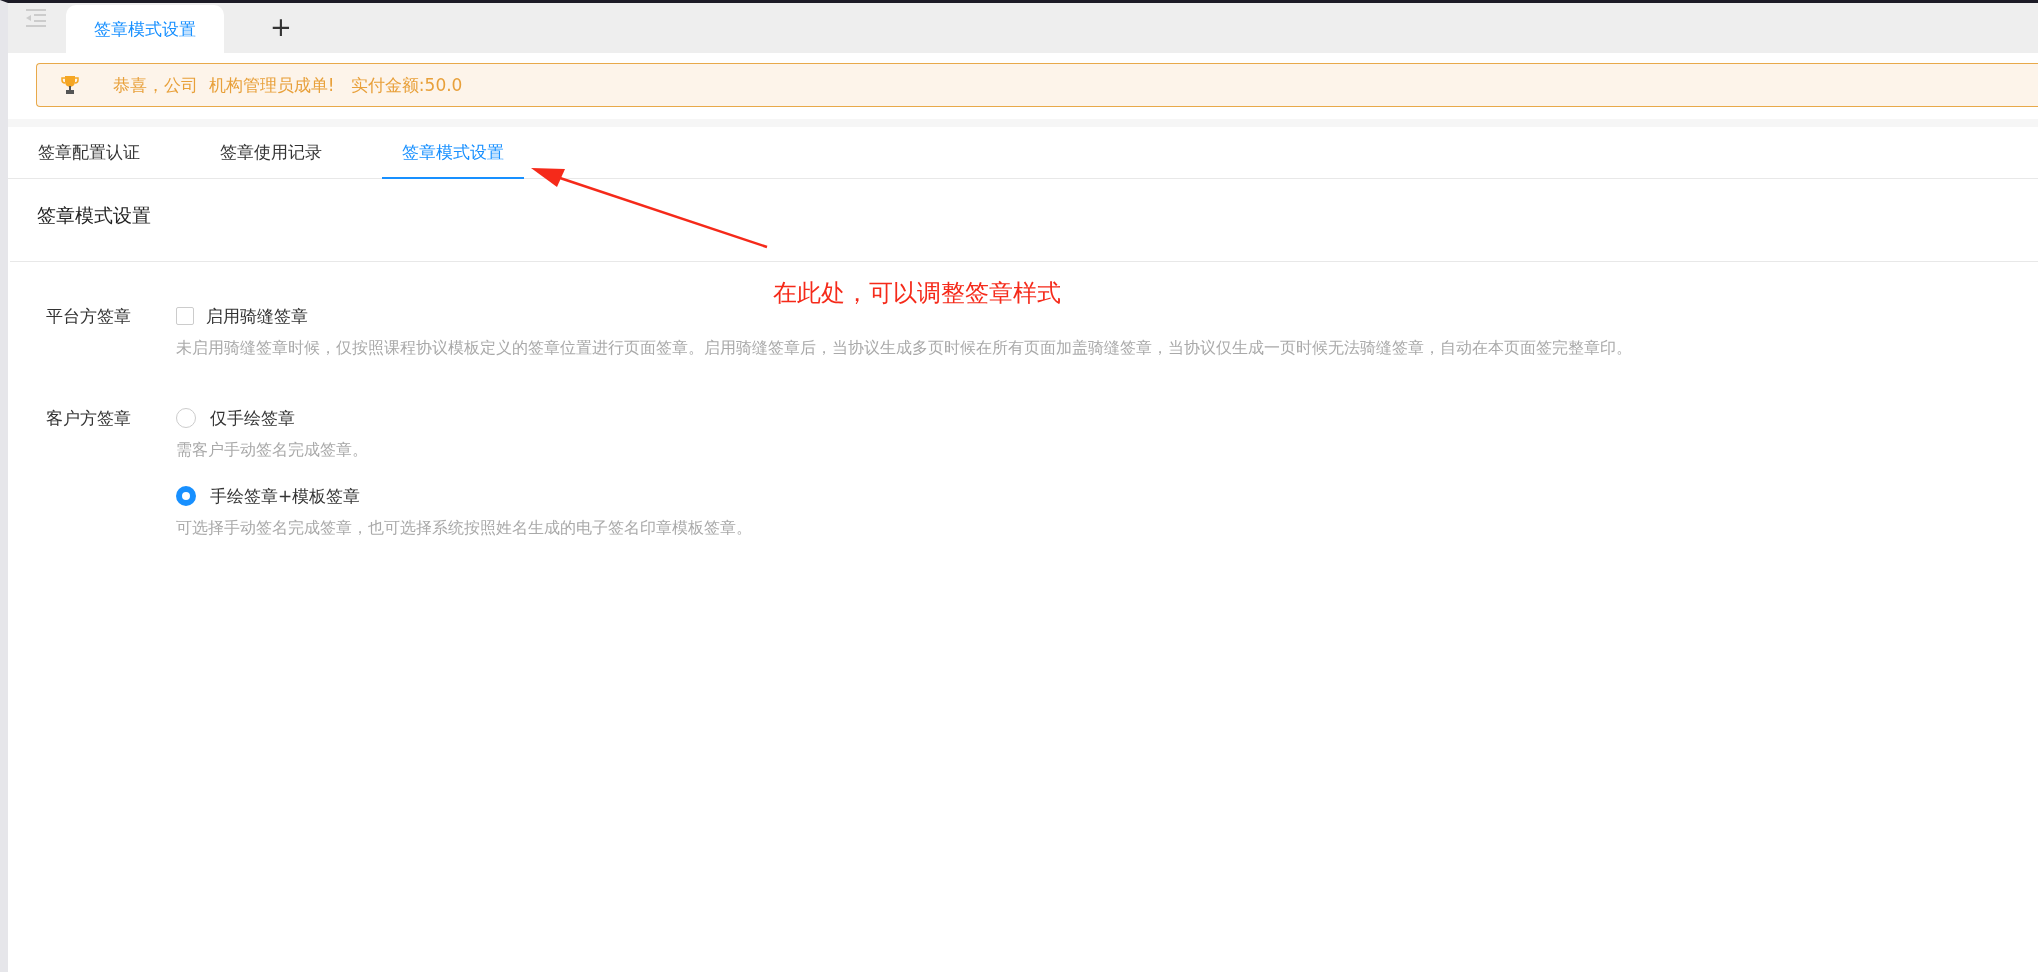 This screenshot has height=972, width=2038. I want to click on tab: 签章使用记录, so click(271, 153).